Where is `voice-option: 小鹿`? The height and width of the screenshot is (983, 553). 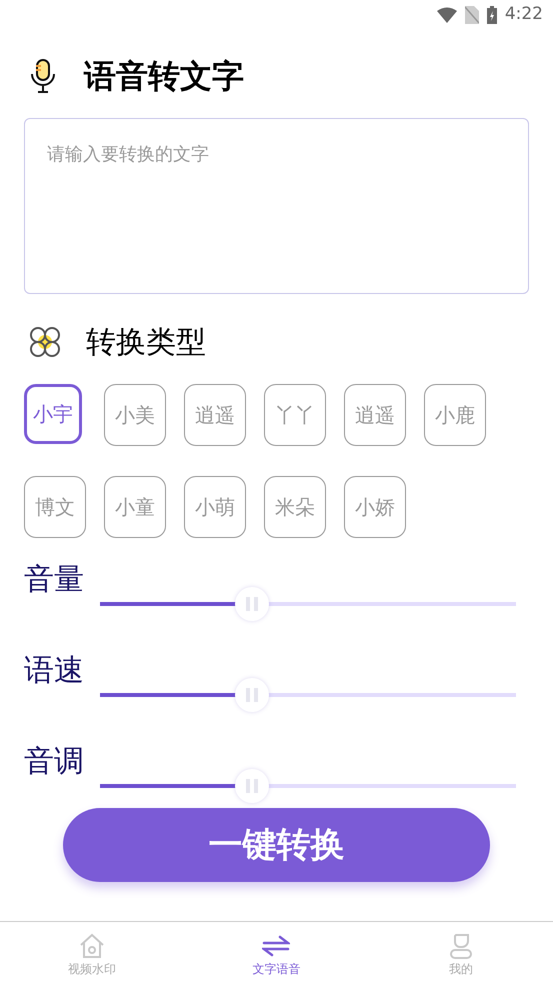
voice-option: 小鹿 is located at coordinates (455, 415).